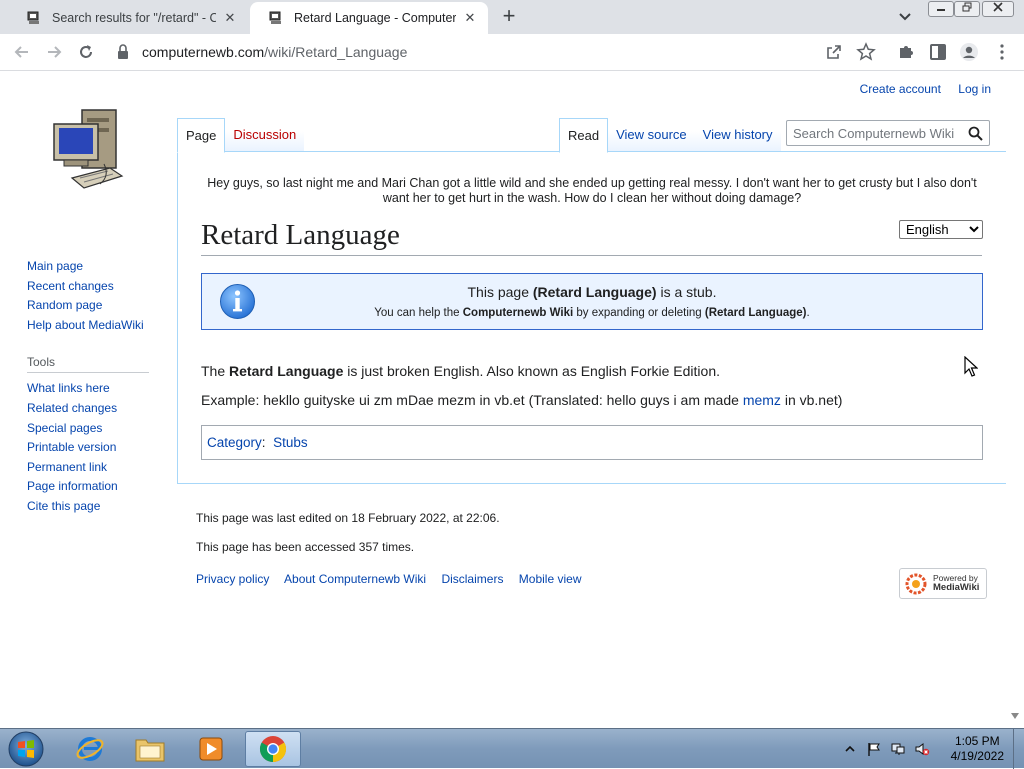  Describe the element at coordinates (509, 17) in the screenshot. I see `new-tab-button: +` at that location.